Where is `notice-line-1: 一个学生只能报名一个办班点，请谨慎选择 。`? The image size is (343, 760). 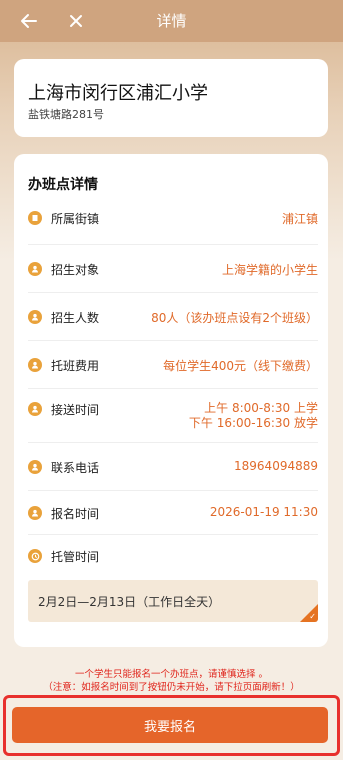
notice-line-1: 一个学生只能报名一个办班点，请谨慎选择 。 is located at coordinates (171, 674).